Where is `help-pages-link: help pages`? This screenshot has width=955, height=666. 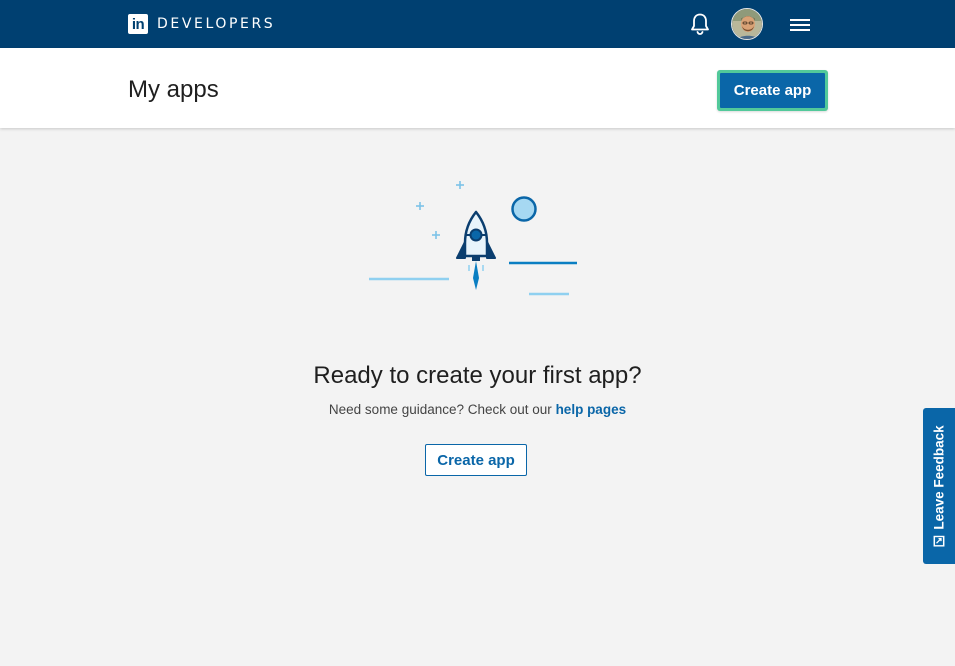 help-pages-link: help pages is located at coordinates (591, 409).